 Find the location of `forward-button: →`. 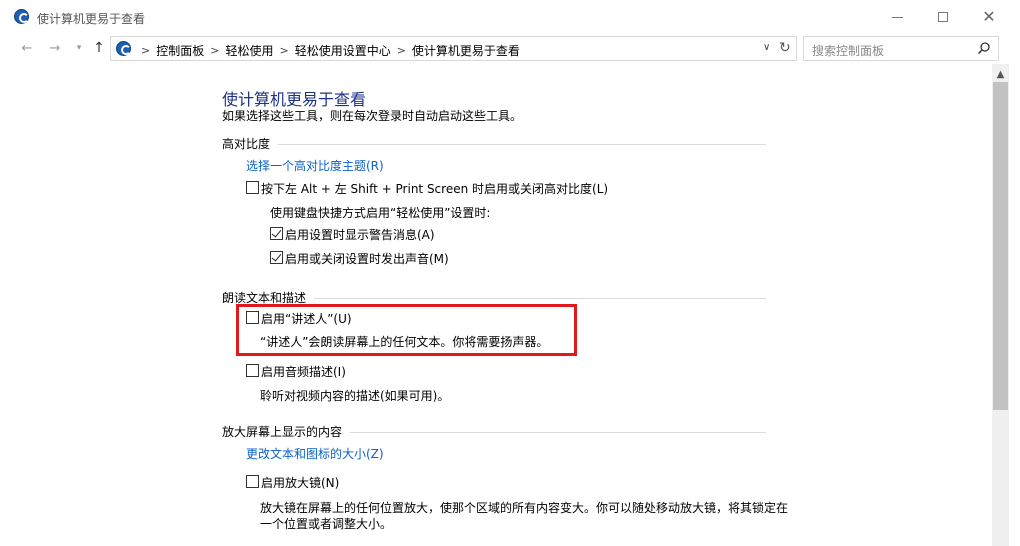

forward-button: → is located at coordinates (55, 48).